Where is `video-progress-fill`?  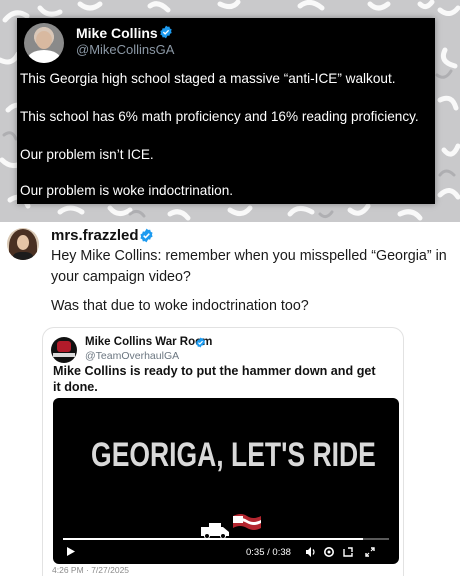
video-progress-fill is located at coordinates (213, 539).